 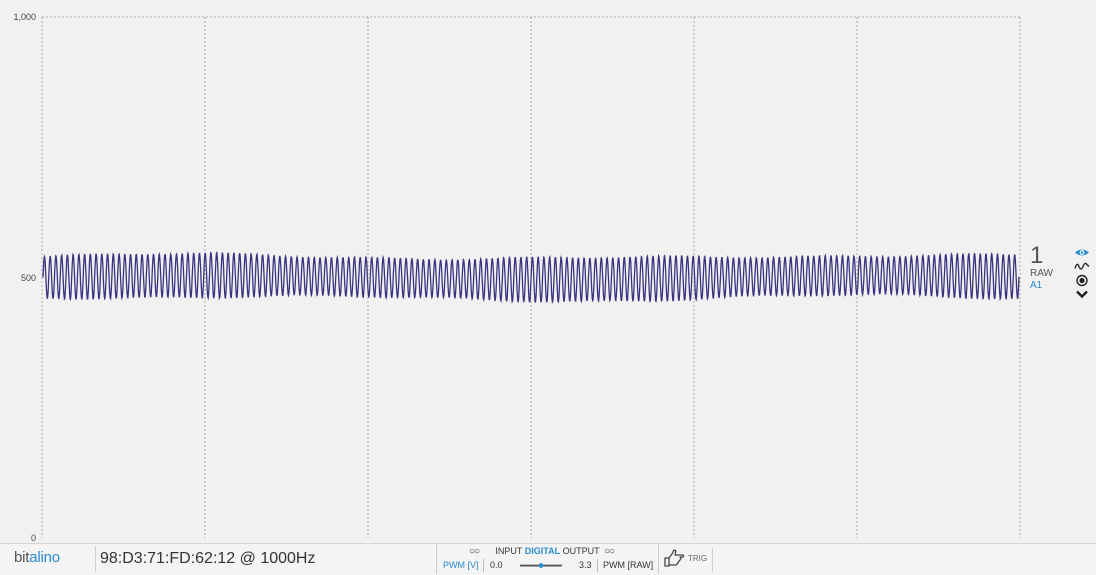 What do you see at coordinates (1050, 286) in the screenshot?
I see `channel-name: A1` at bounding box center [1050, 286].